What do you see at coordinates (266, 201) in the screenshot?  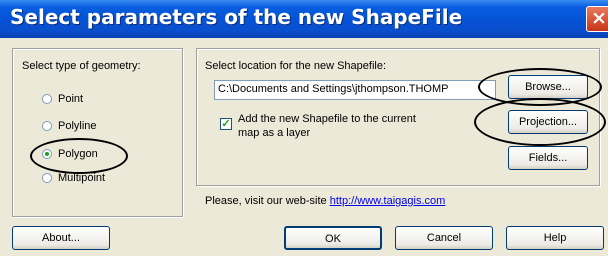 I see `website-text: Please, visit our web-site` at bounding box center [266, 201].